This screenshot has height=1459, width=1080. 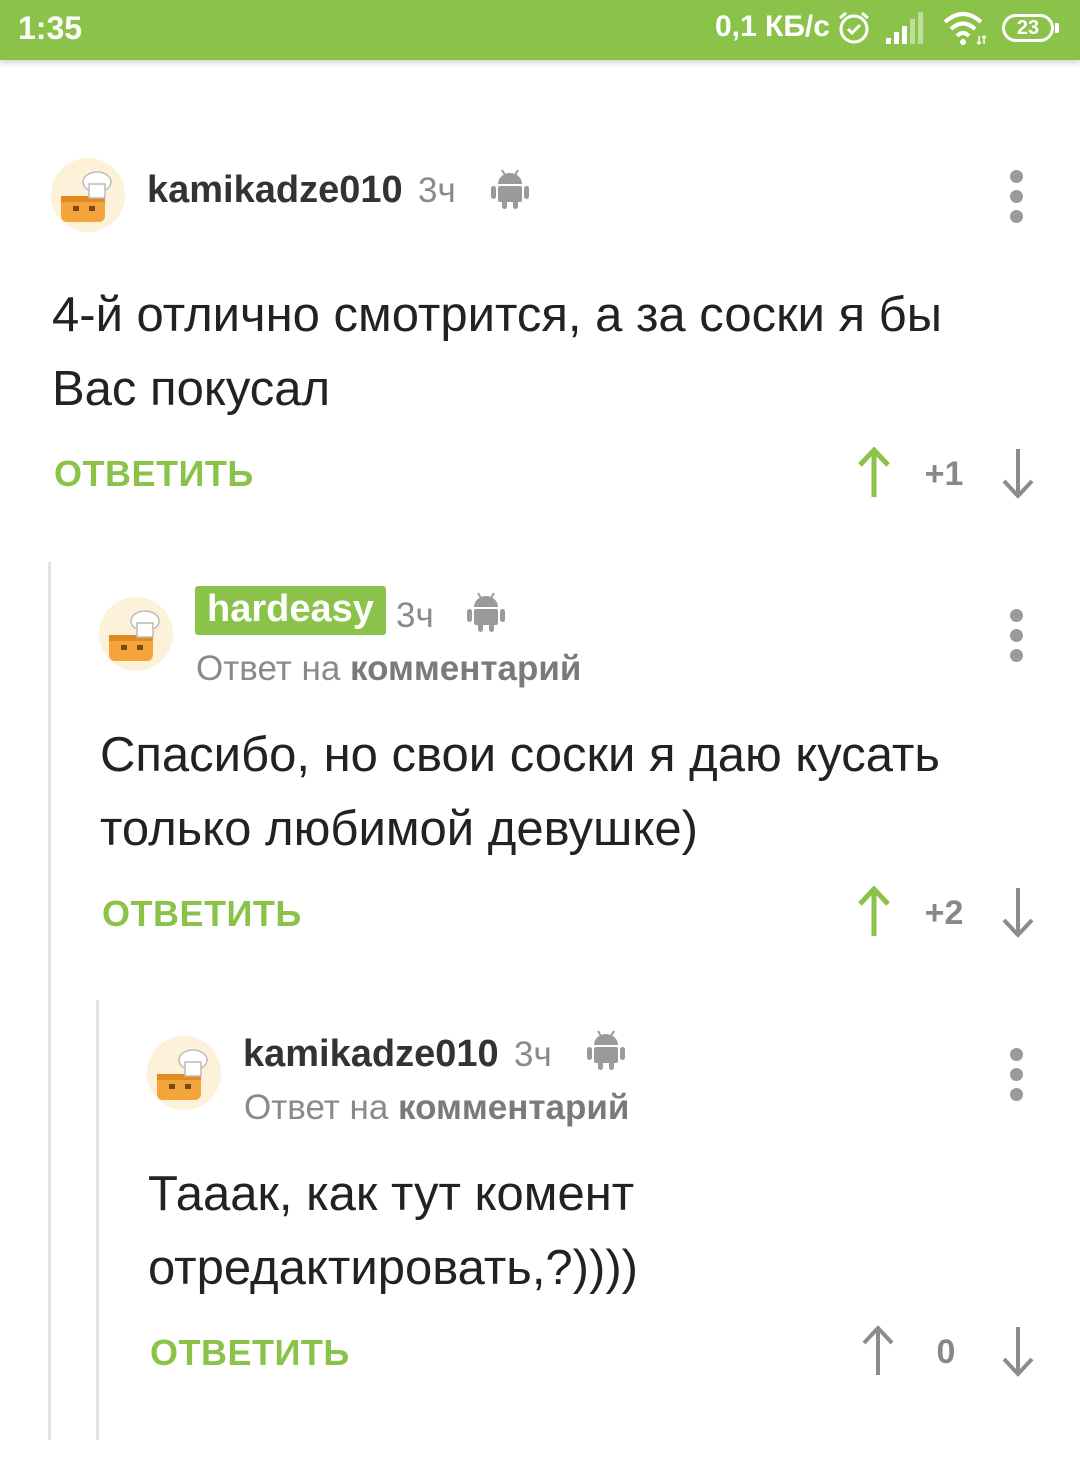 What do you see at coordinates (391, 1194) in the screenshot?
I see `comment-text-line: Тааак, как тут комент` at bounding box center [391, 1194].